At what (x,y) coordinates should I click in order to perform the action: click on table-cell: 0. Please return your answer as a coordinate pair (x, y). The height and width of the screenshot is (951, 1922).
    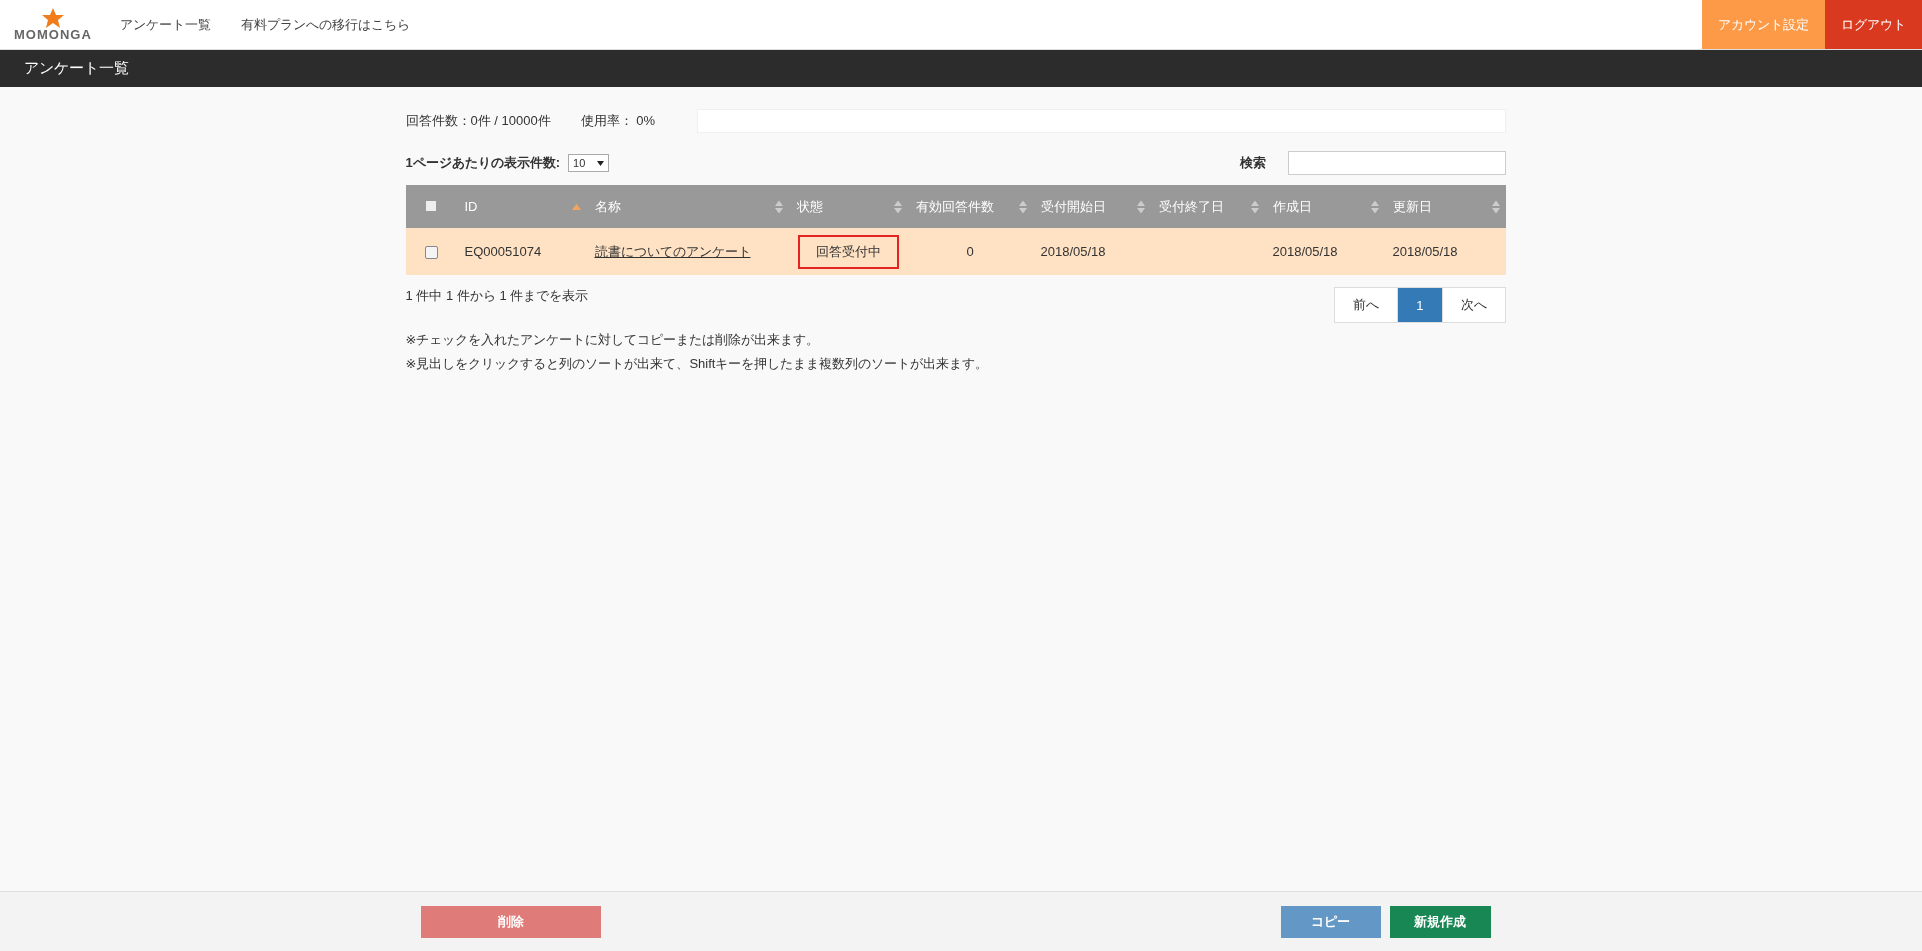
    Looking at the image, I should click on (970, 251).